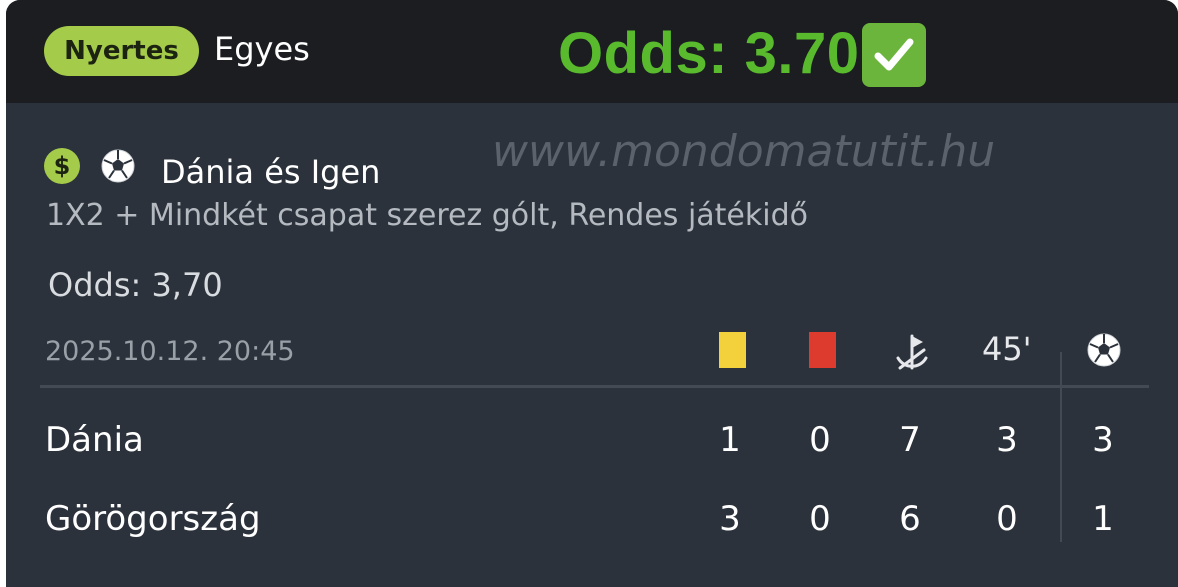 This screenshot has height=587, width=1178. Describe the element at coordinates (910, 519) in the screenshot. I see `corners-value: 6` at that location.